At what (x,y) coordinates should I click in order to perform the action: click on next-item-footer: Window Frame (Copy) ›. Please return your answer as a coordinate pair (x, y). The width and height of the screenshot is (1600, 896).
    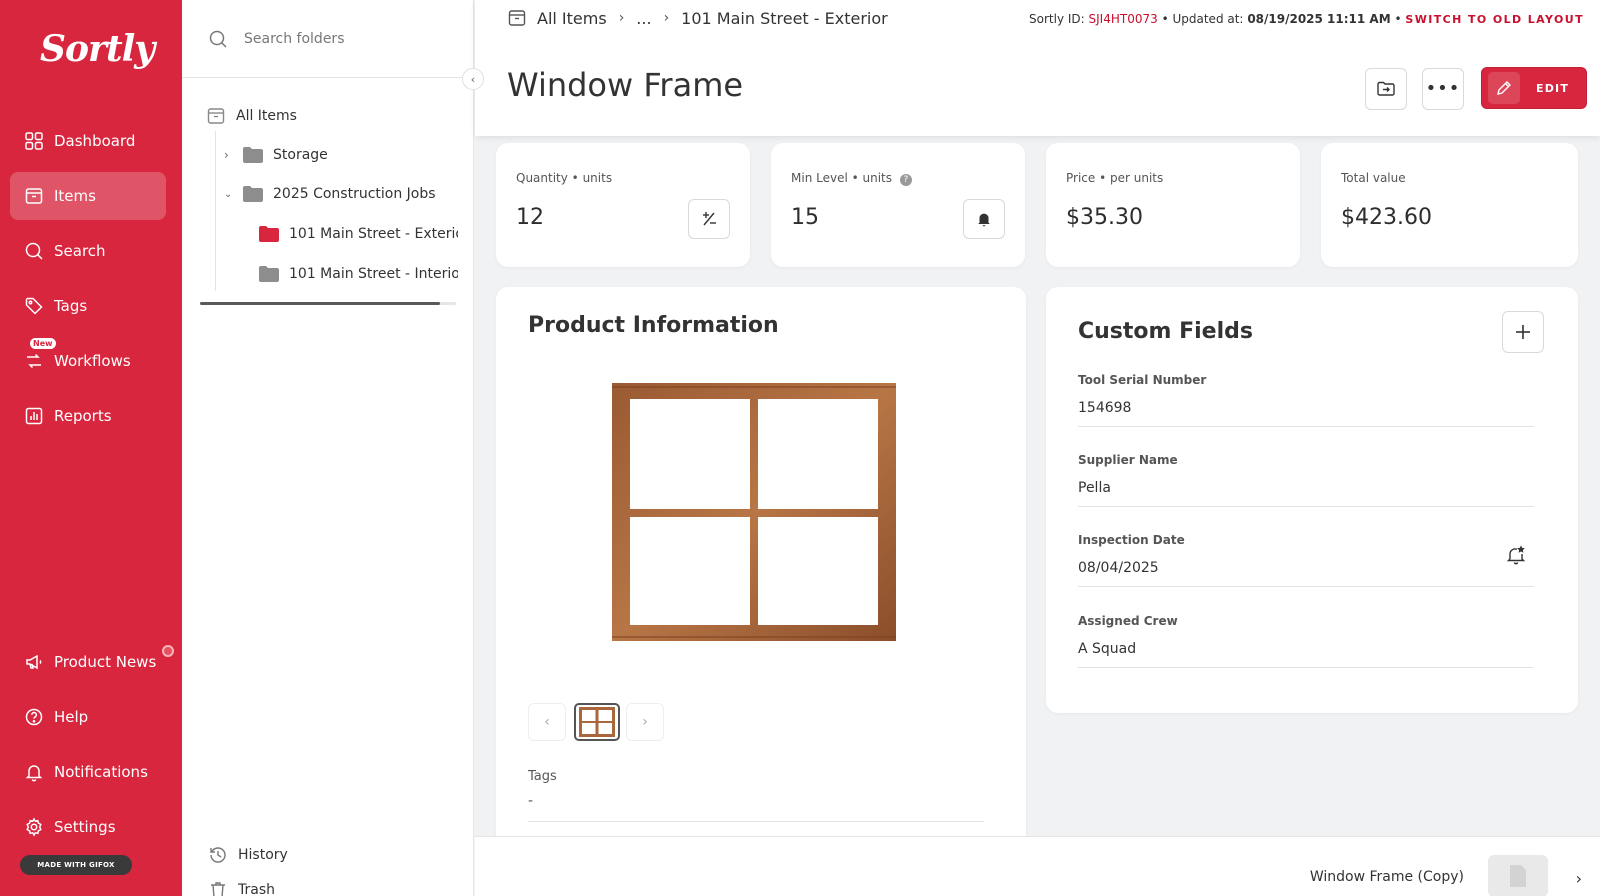
    Looking at the image, I should click on (1037, 866).